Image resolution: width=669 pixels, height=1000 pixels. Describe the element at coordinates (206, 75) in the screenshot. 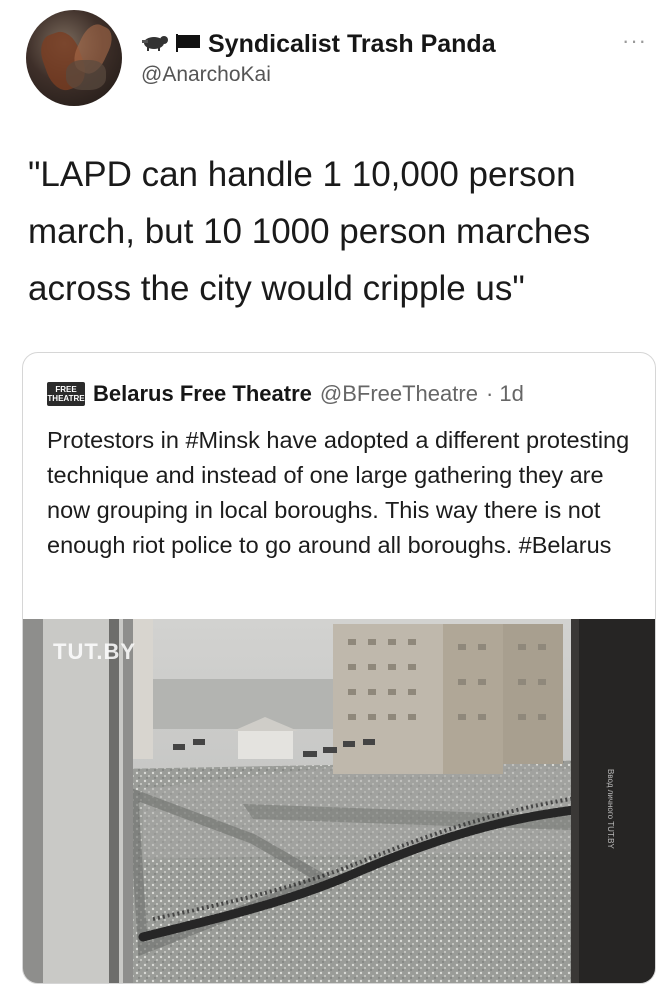

I see `author-handle: @AnarchoKai` at that location.